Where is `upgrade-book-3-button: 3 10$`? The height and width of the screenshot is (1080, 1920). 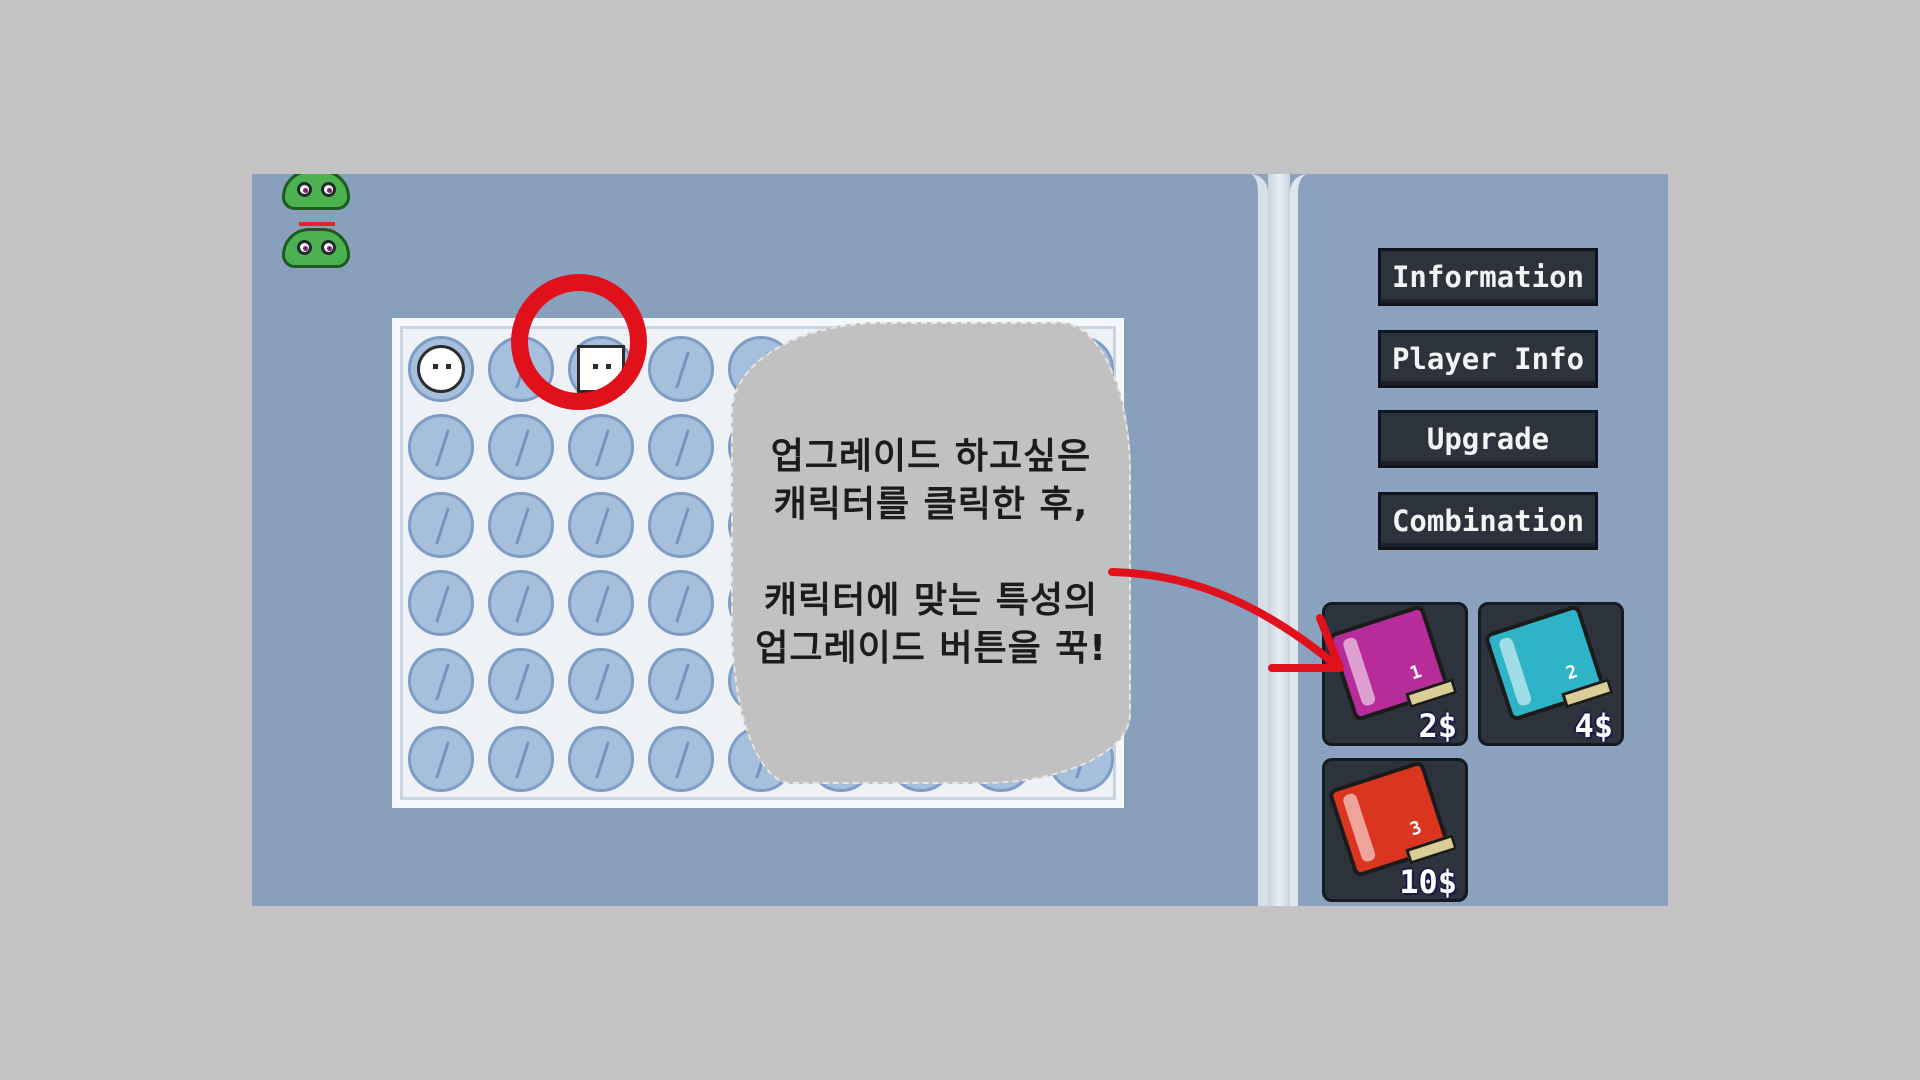
upgrade-book-3-button: 3 10$ is located at coordinates (1395, 830).